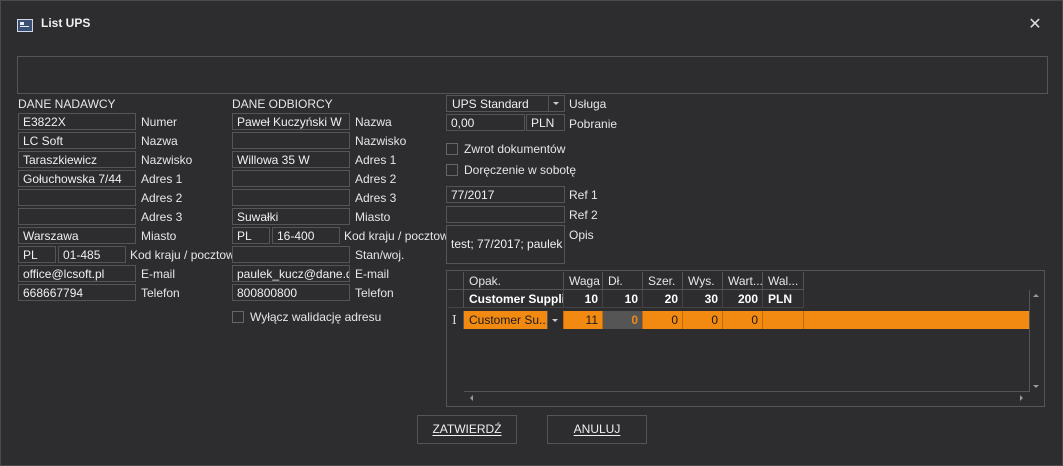 The height and width of the screenshot is (466, 1063). Describe the element at coordinates (505, 214) in the screenshot. I see `ref2-field` at that location.